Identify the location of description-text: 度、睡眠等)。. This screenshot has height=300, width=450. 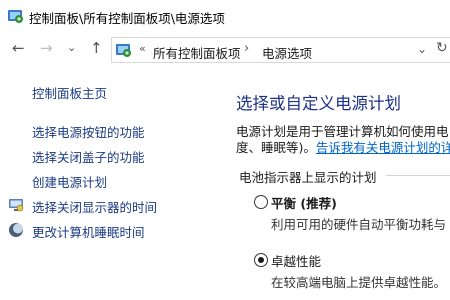
(276, 147).